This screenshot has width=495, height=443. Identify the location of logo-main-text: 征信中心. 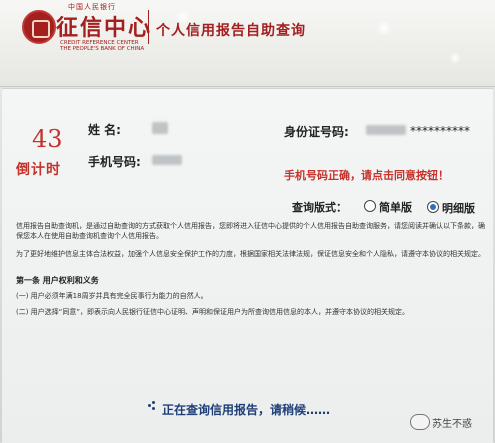
(104, 28).